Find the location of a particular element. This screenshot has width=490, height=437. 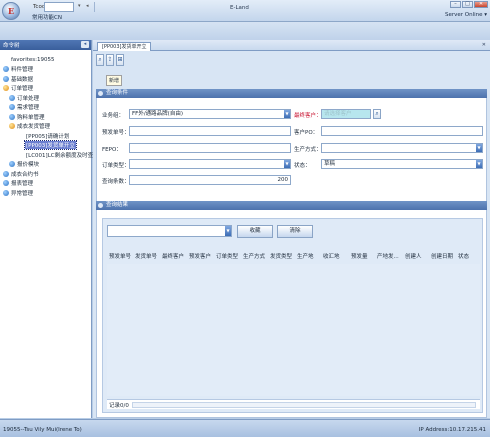

close-button: ✕ is located at coordinates (481, 4).